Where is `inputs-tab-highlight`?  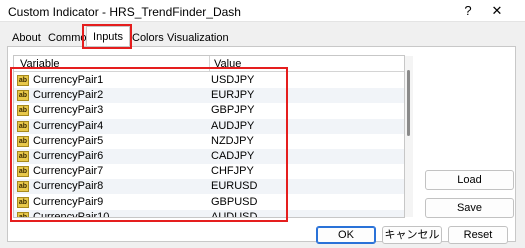 inputs-tab-highlight is located at coordinates (107, 36).